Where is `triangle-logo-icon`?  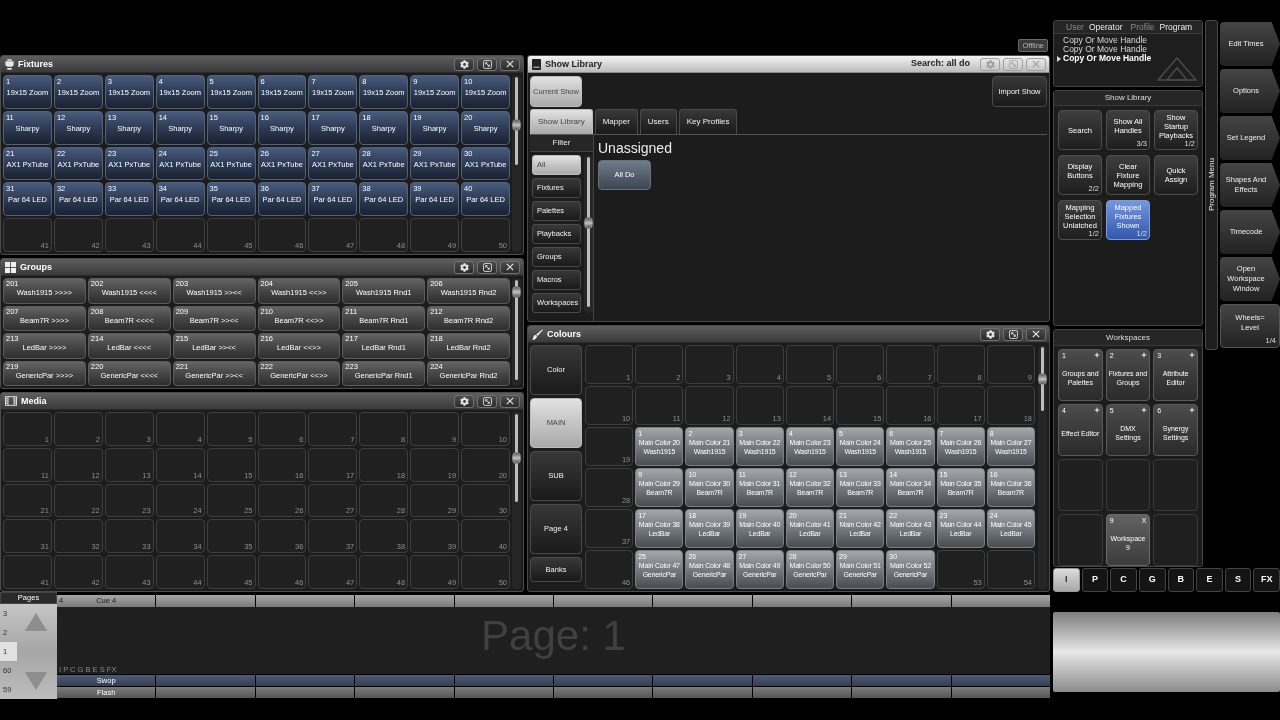
triangle-logo-icon is located at coordinates (1177, 69).